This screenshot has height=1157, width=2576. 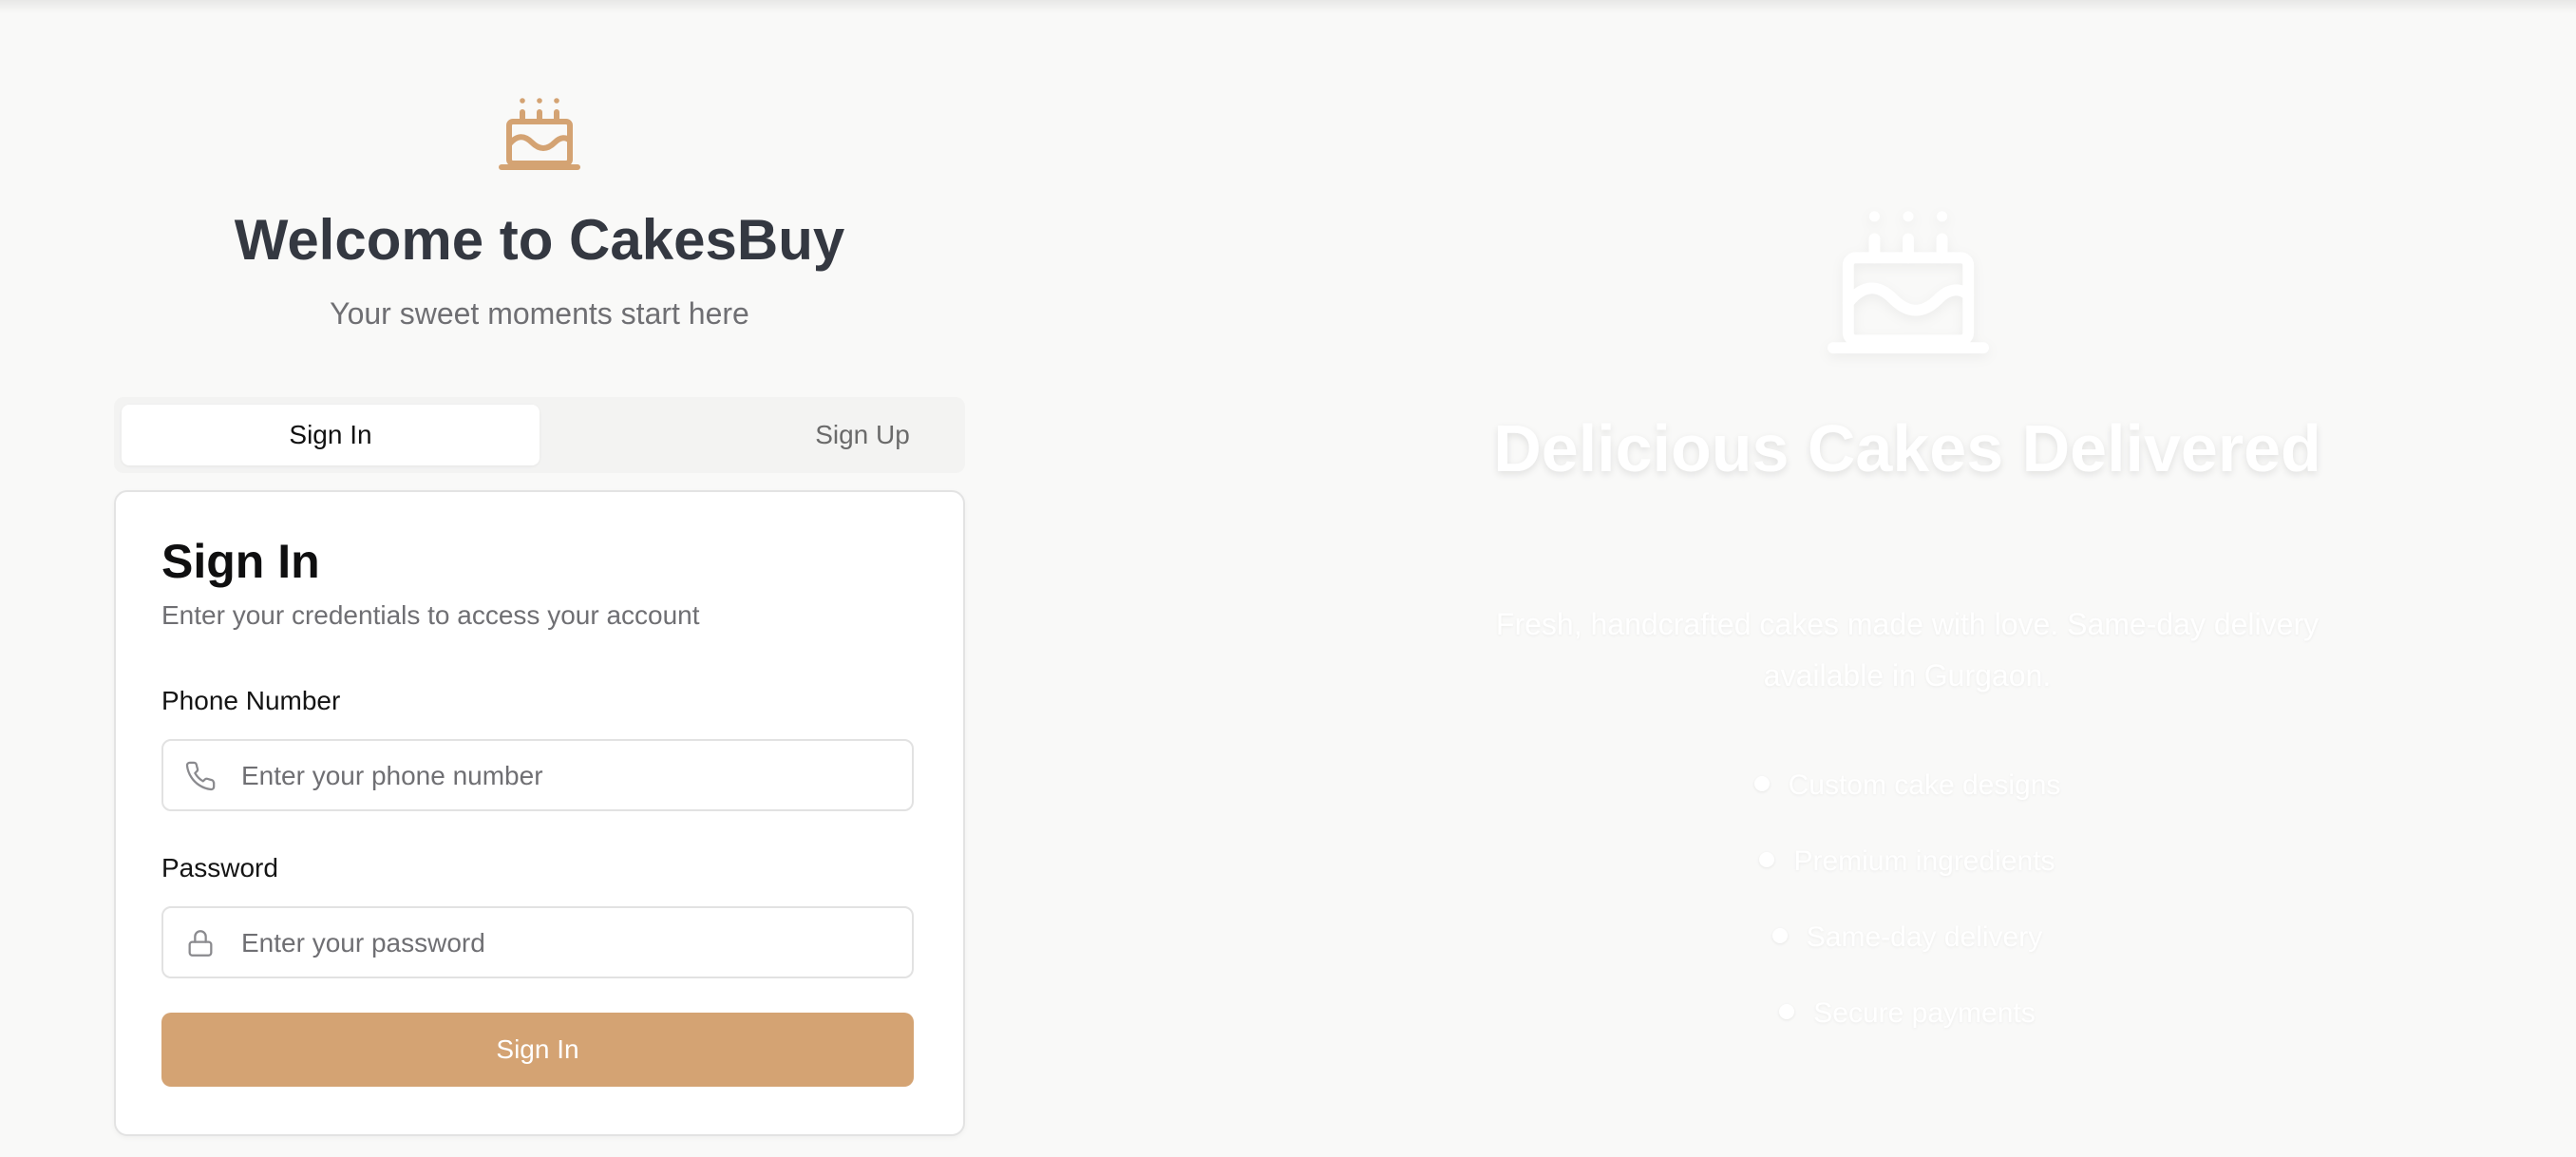 I want to click on tab-sign-in: Sign In, so click(x=331, y=435).